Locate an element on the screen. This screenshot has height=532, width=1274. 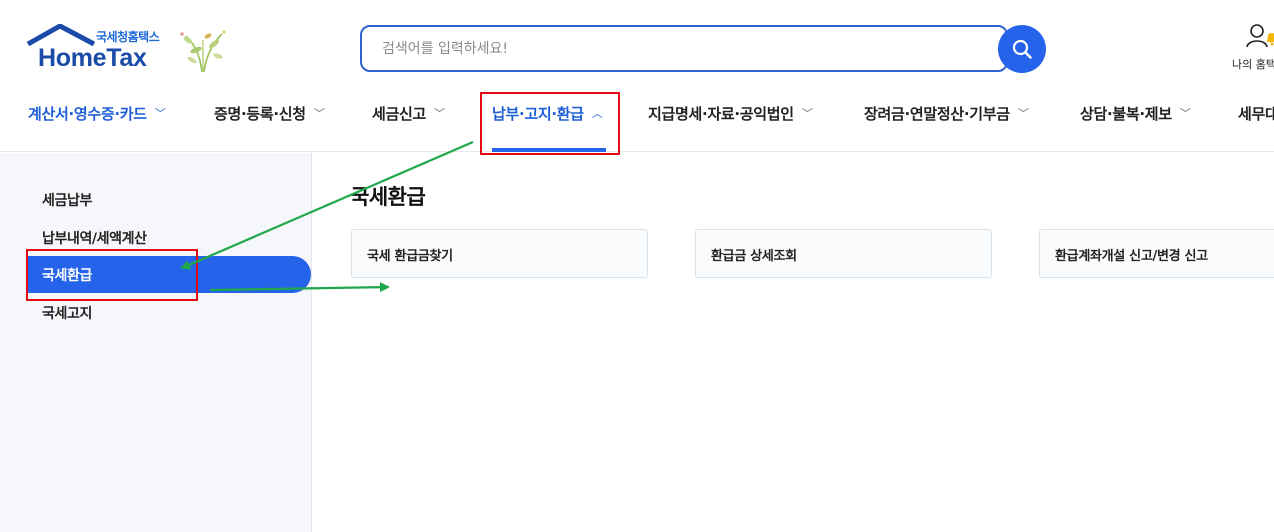
nav-item-invoices: 계산서·영수증·카드 ﹀ is located at coordinates (97, 113).